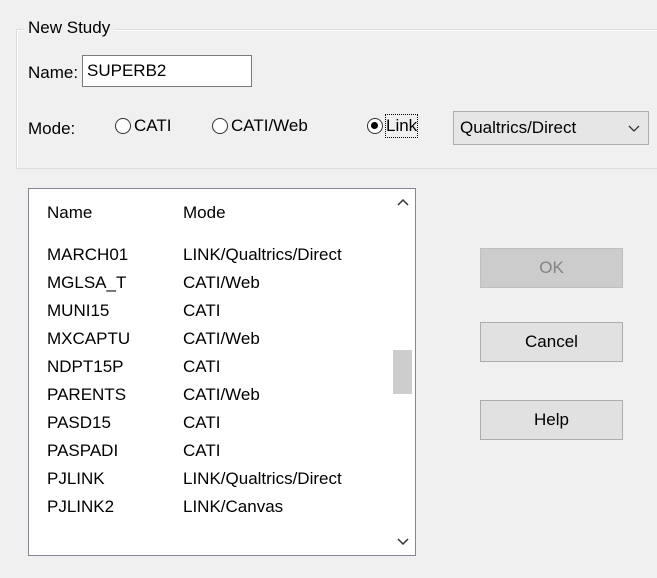  What do you see at coordinates (78, 310) in the screenshot?
I see `study-name: MUNI15` at bounding box center [78, 310].